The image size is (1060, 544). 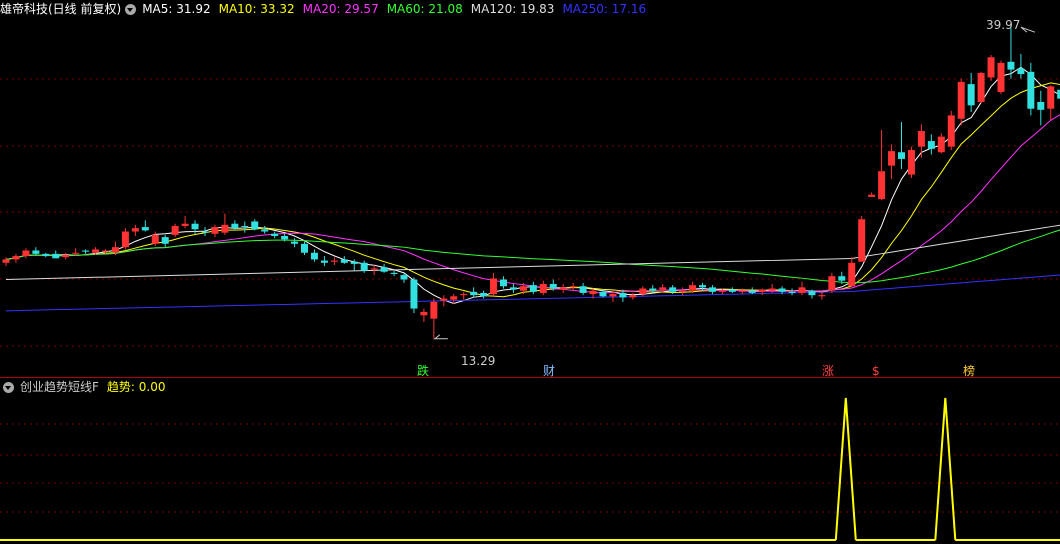 What do you see at coordinates (423, 371) in the screenshot?
I see `marker-fall: 跌` at bounding box center [423, 371].